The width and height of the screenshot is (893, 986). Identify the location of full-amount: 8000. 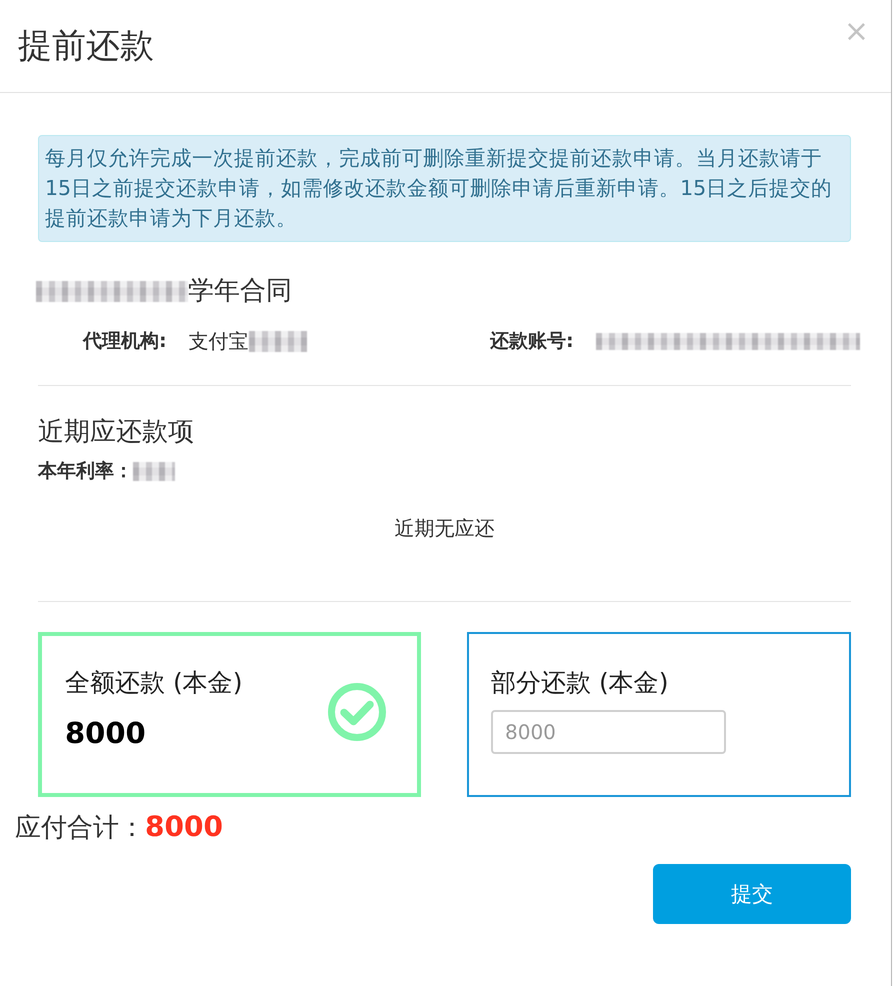
(106, 733).